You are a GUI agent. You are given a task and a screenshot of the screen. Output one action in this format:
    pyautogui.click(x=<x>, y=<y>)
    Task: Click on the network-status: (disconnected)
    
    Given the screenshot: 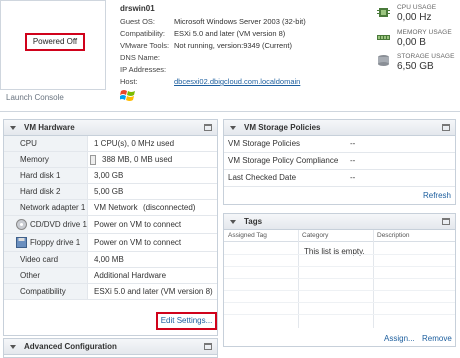 What is the action you would take?
    pyautogui.click(x=169, y=207)
    